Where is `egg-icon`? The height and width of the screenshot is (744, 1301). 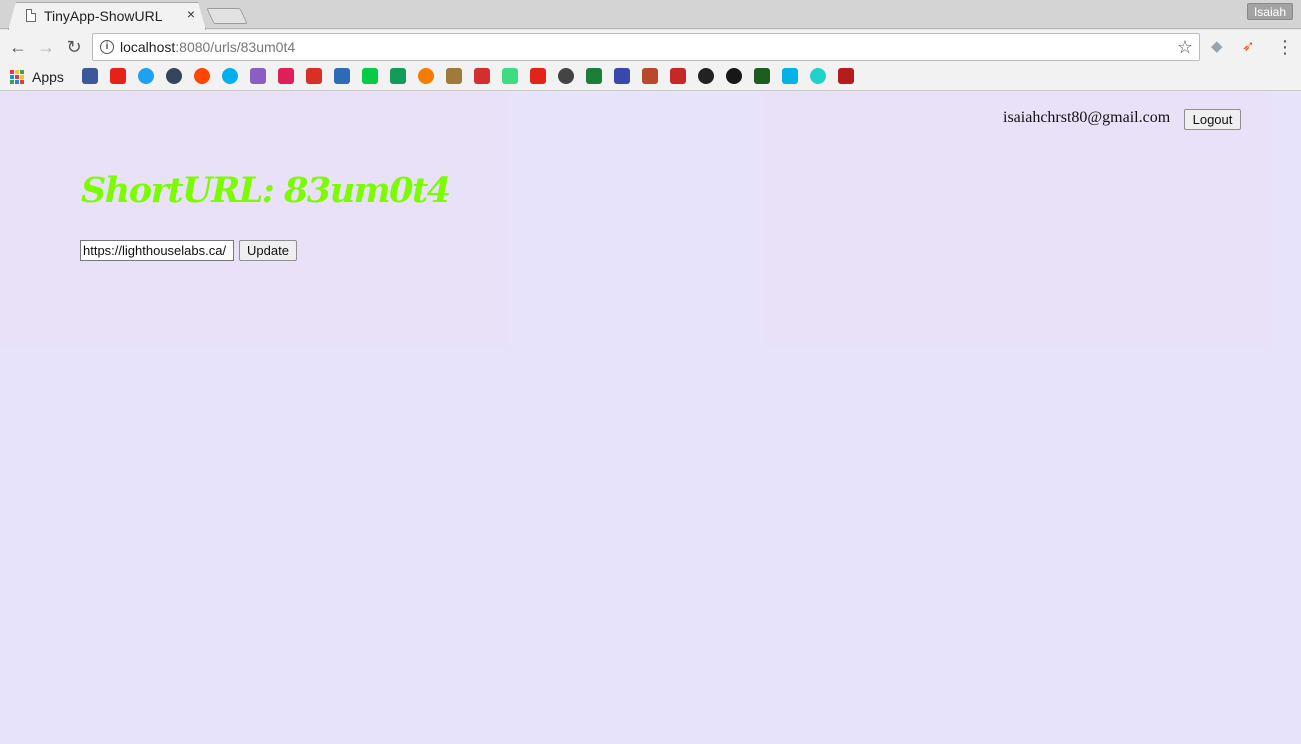 egg-icon is located at coordinates (566, 76).